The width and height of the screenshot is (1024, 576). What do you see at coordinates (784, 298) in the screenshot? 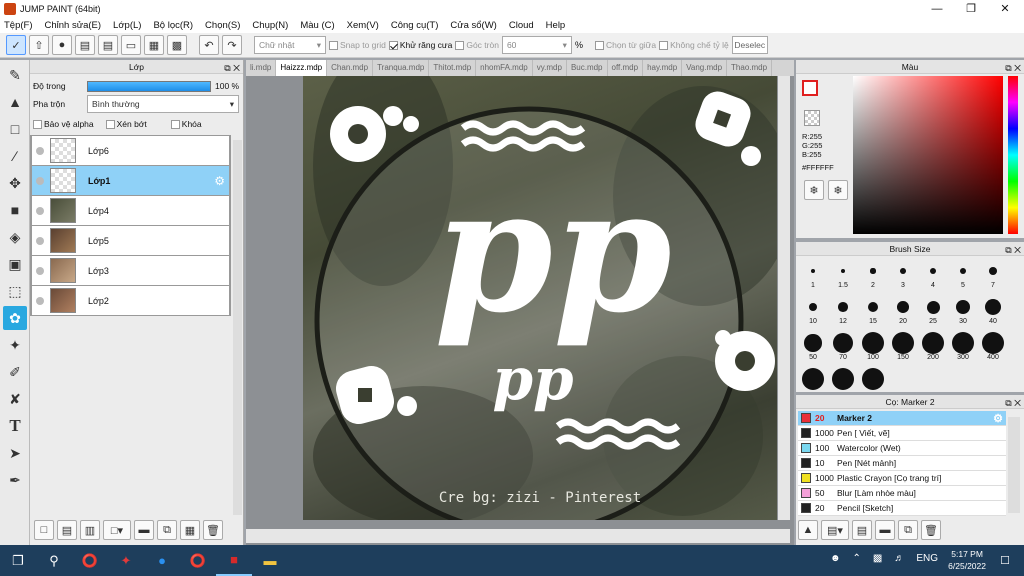
I see `canvas-vertical-scrollbar` at bounding box center [784, 298].